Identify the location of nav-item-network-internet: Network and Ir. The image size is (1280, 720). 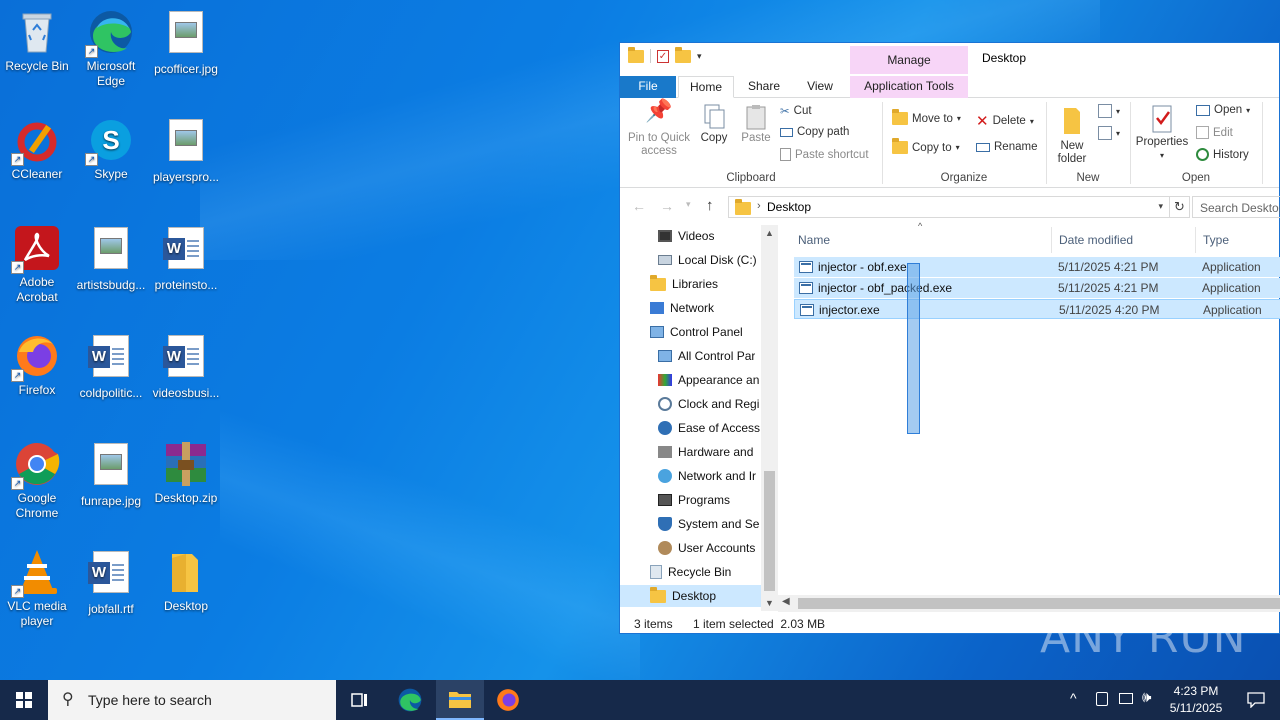
(707, 476).